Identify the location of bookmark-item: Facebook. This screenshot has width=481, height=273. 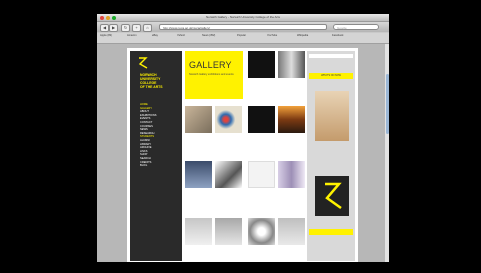
(337, 35).